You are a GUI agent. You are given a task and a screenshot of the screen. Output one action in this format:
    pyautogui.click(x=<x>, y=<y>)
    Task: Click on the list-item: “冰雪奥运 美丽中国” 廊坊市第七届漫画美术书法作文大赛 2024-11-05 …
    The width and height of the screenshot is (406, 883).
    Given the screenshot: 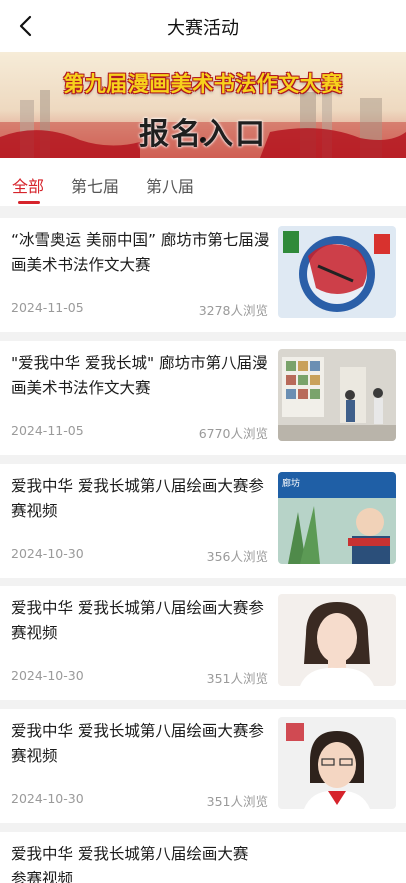 What is the action you would take?
    pyautogui.click(x=203, y=275)
    